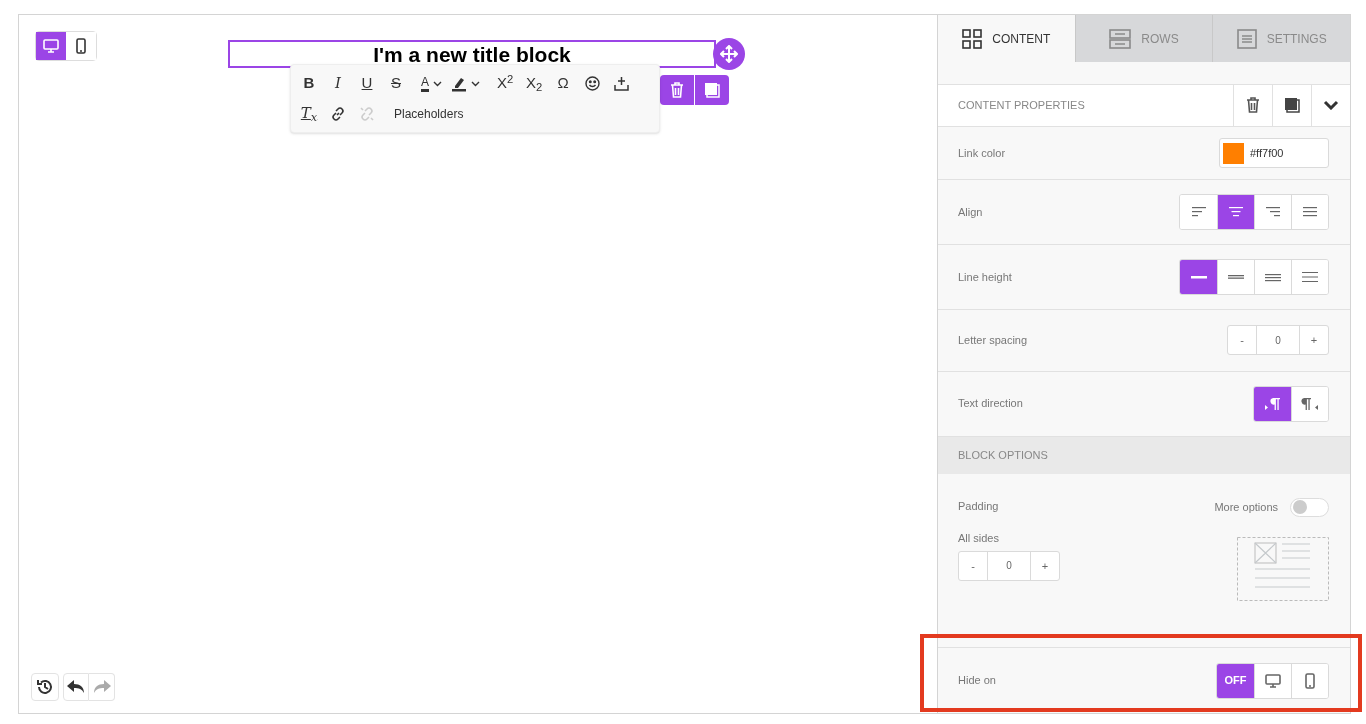  Describe the element at coordinates (563, 83) in the screenshot. I see `format-button: Ω` at that location.